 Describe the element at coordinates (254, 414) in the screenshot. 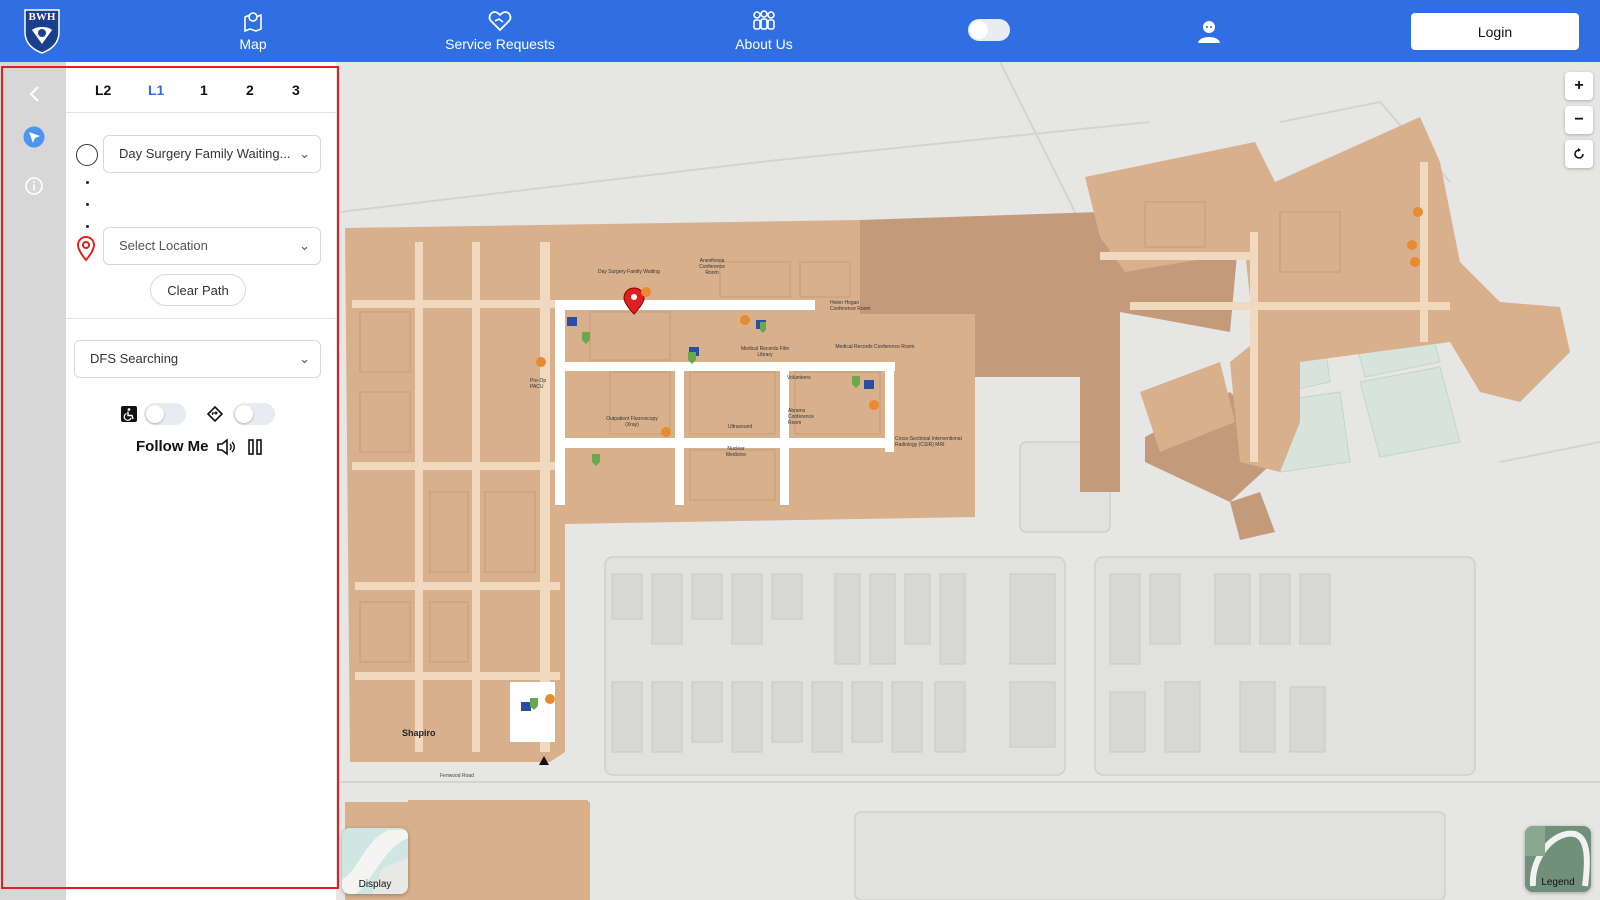

I see `directions-toggle` at that location.